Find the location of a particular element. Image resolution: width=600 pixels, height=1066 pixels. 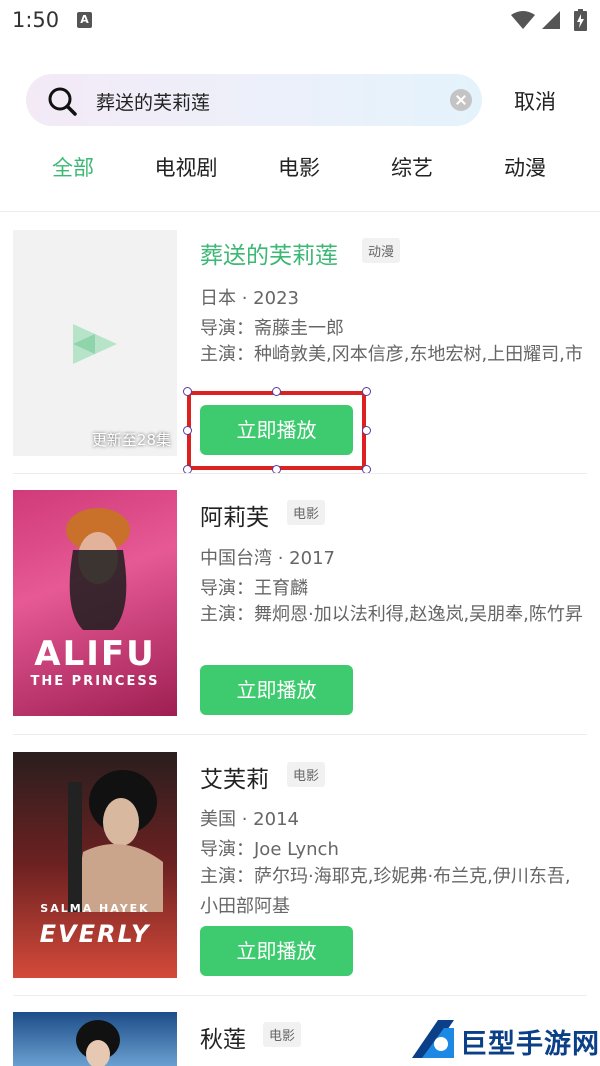

watermark-logo-icon is located at coordinates (433, 1039).